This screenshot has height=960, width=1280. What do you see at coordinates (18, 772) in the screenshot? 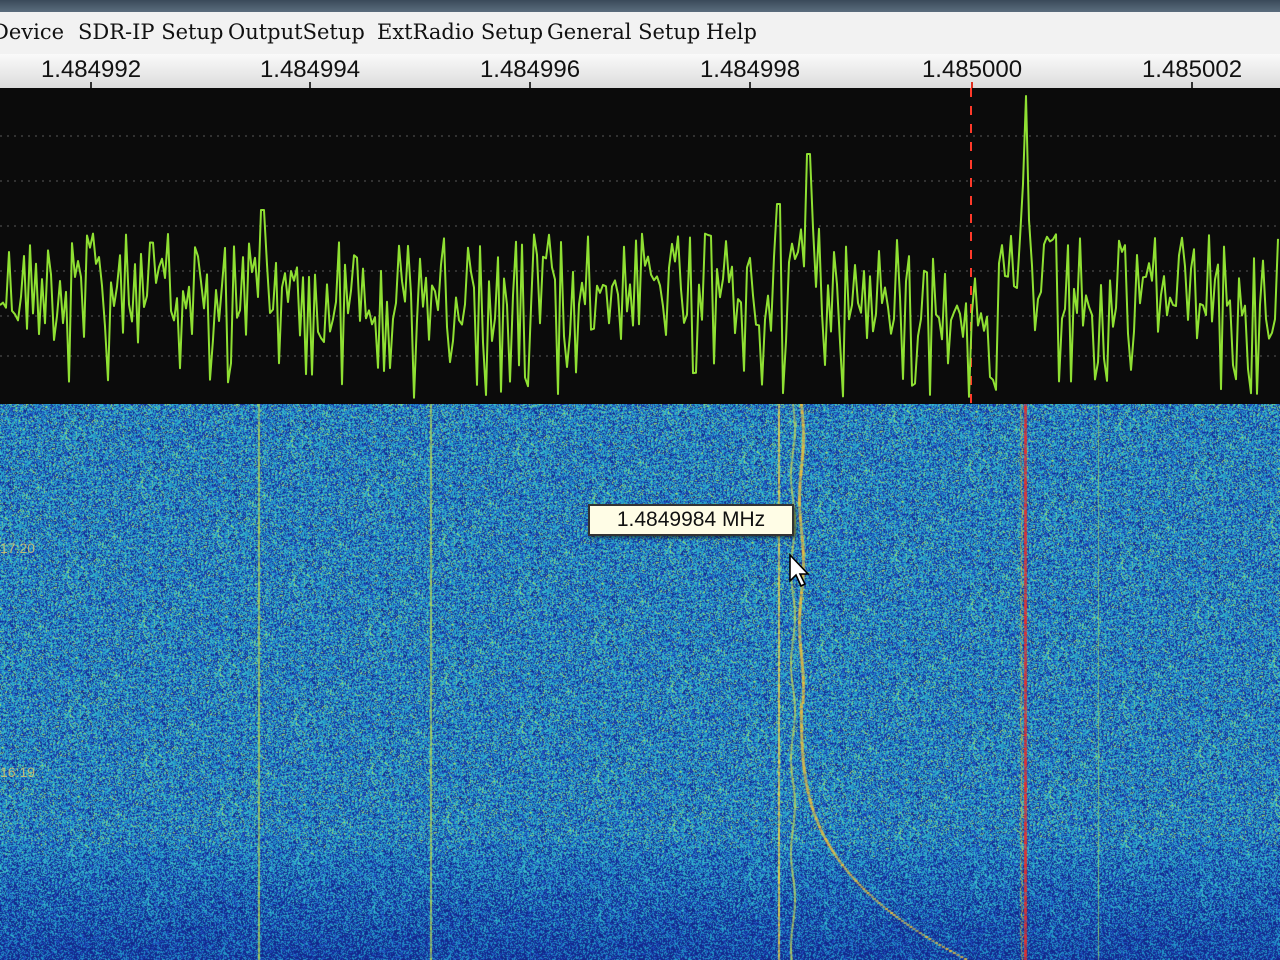
I see `waterfall-time-label: 16:19` at bounding box center [18, 772].